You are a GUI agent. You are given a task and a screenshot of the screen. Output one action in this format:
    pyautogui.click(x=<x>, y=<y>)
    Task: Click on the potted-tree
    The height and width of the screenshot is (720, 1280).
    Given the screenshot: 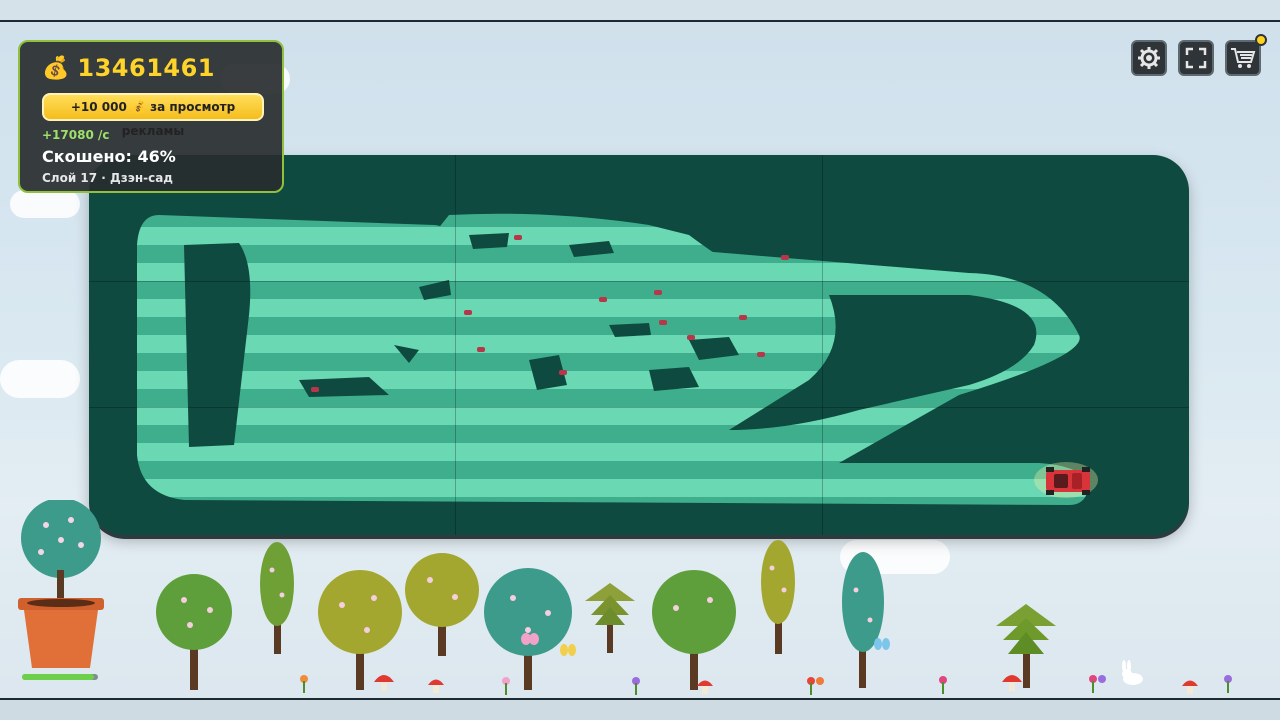 What is the action you would take?
    pyautogui.click(x=61, y=585)
    